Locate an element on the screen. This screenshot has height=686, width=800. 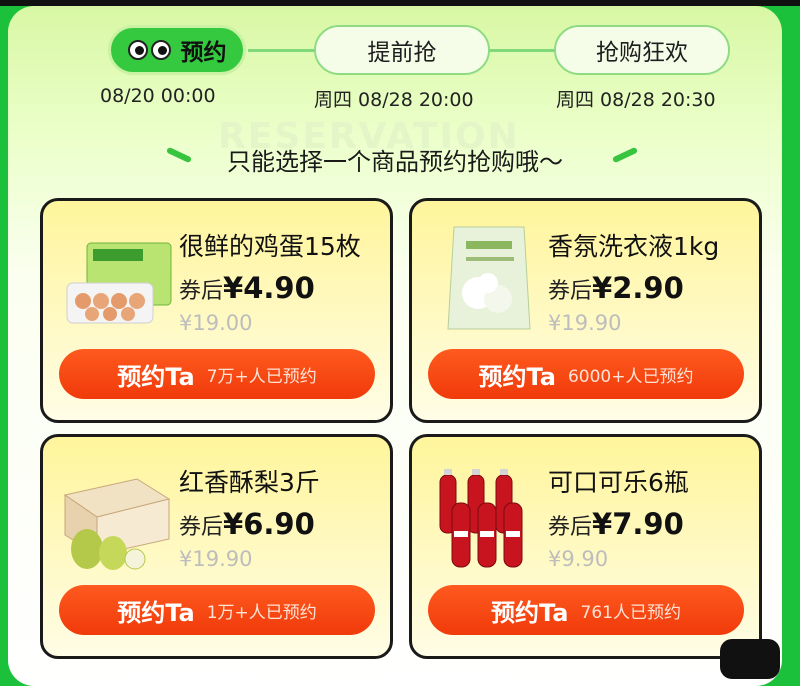
reserve-button: 预约Ta 1万+人已预约 is located at coordinates (217, 610).